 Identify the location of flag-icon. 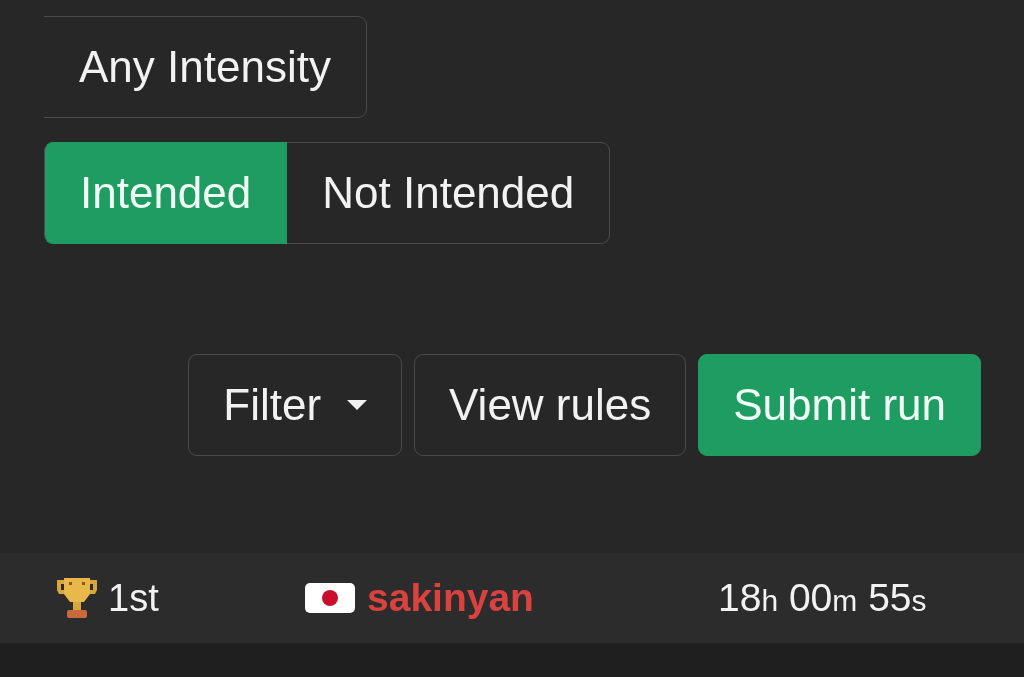
(330, 598).